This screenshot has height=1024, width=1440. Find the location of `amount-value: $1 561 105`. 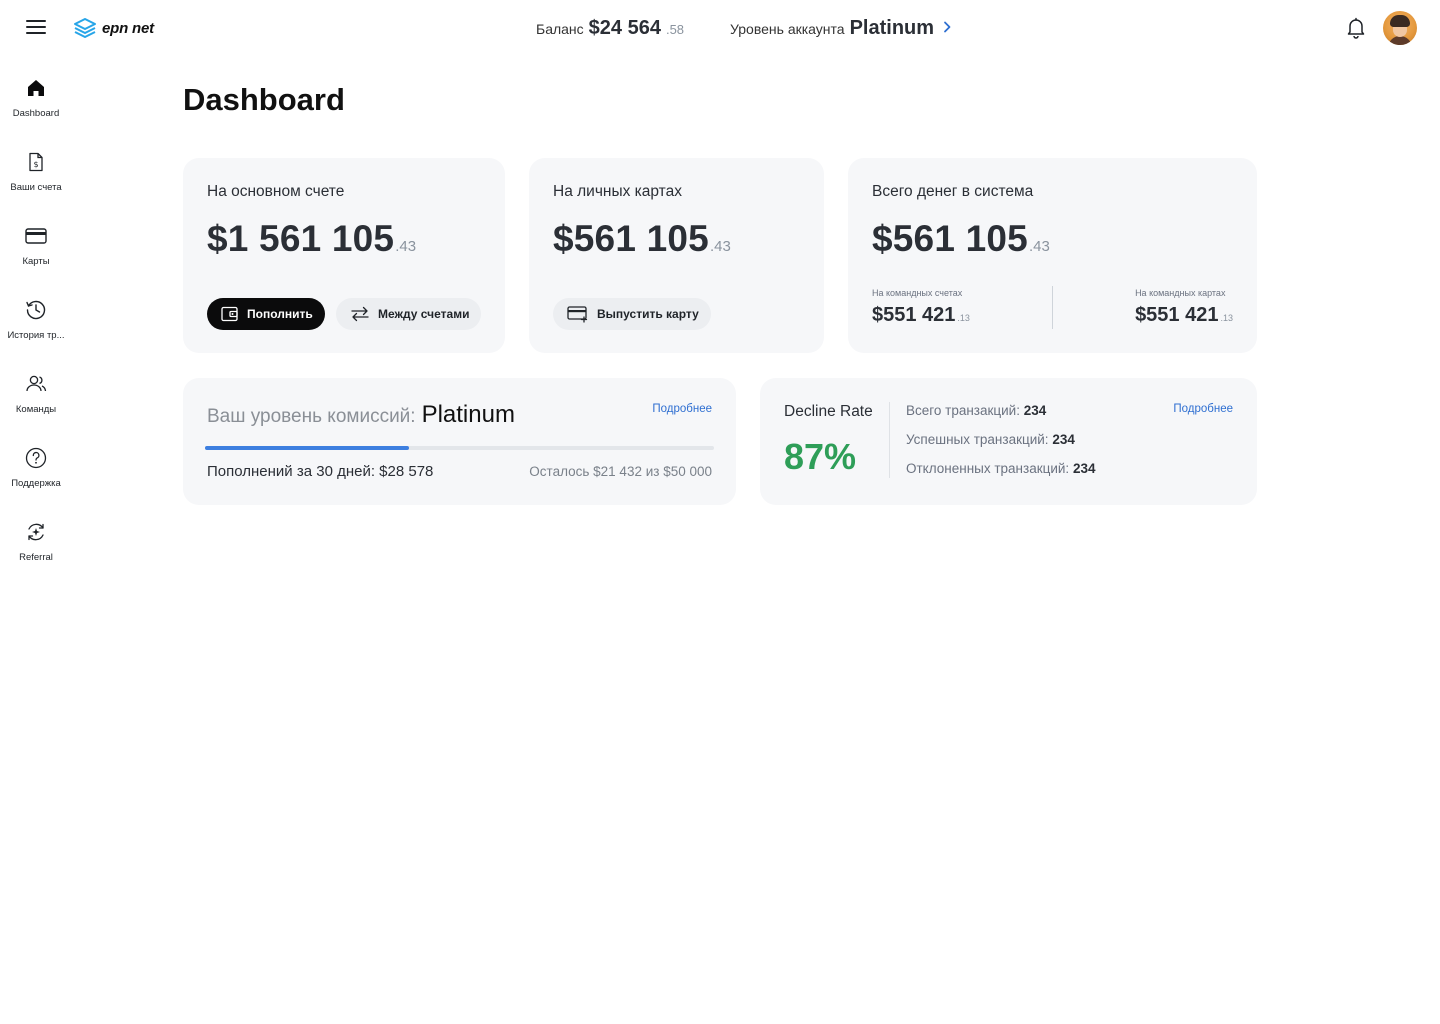

amount-value: $1 561 105 is located at coordinates (301, 238).